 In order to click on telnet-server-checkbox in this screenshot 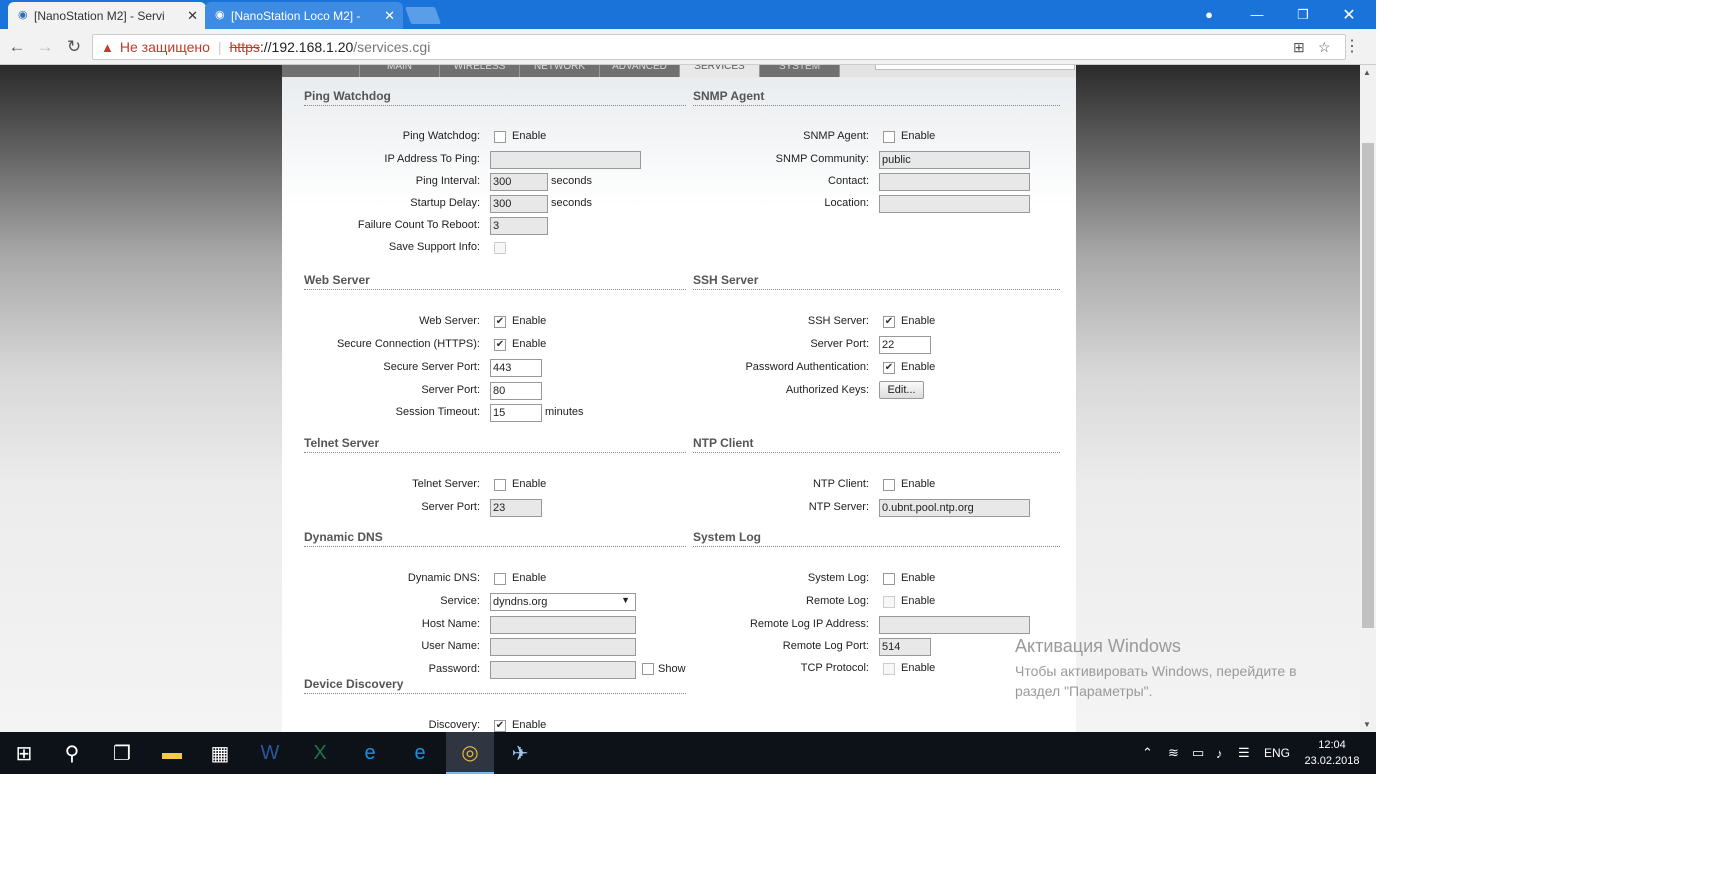, I will do `click(500, 485)`.